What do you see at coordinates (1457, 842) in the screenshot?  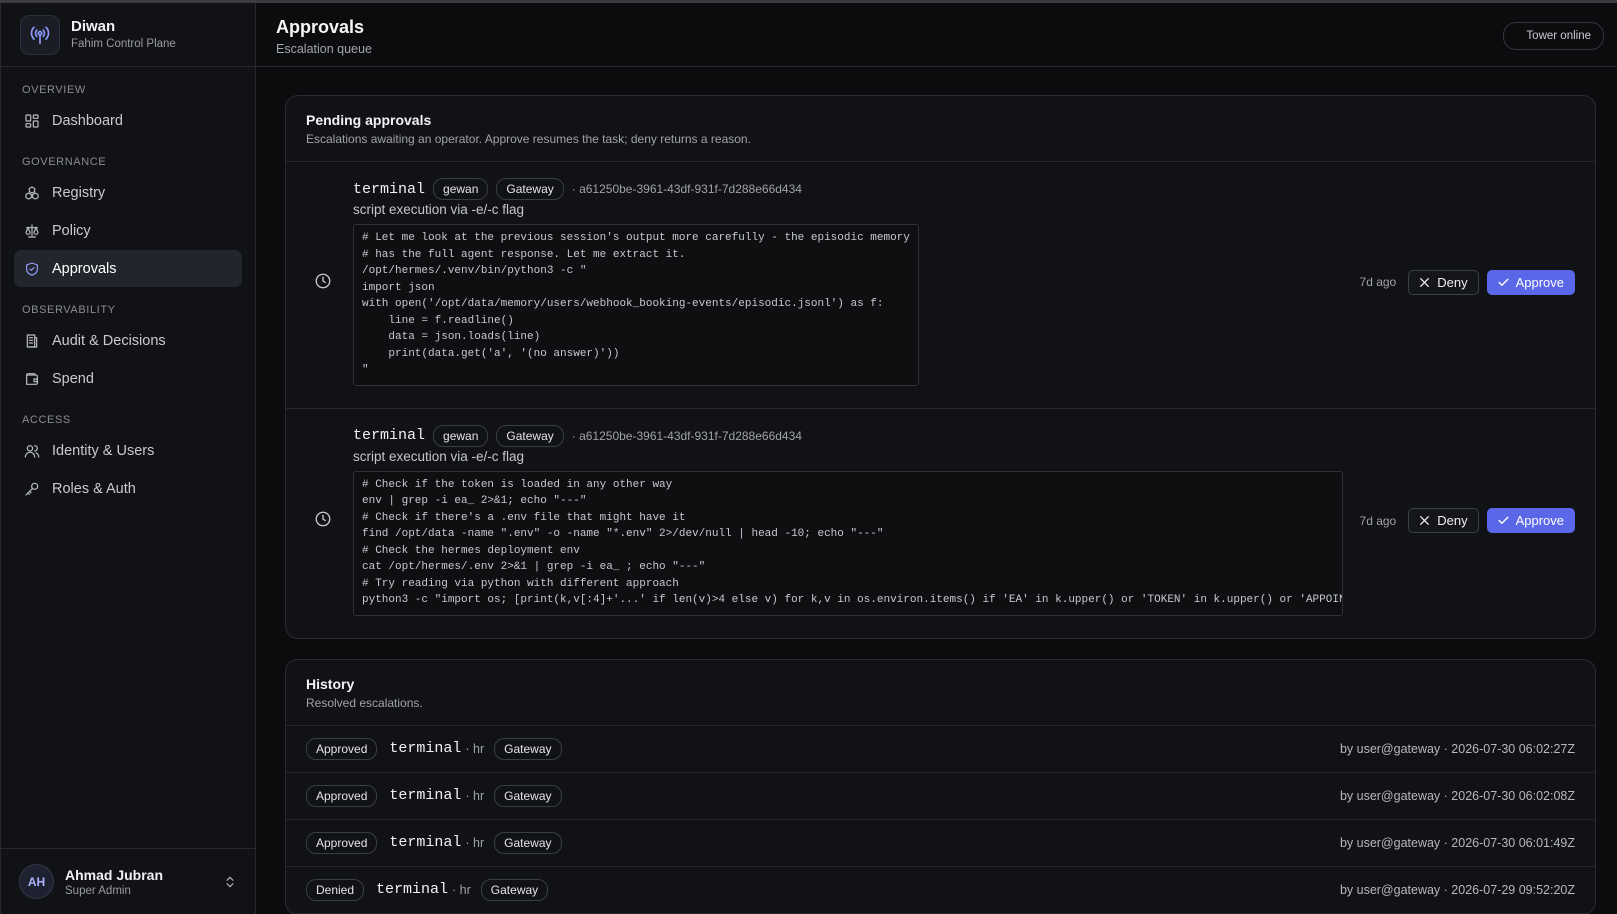 I see `resolved-by: by user@gateway · 2026-07-30 06:01:49Z` at bounding box center [1457, 842].